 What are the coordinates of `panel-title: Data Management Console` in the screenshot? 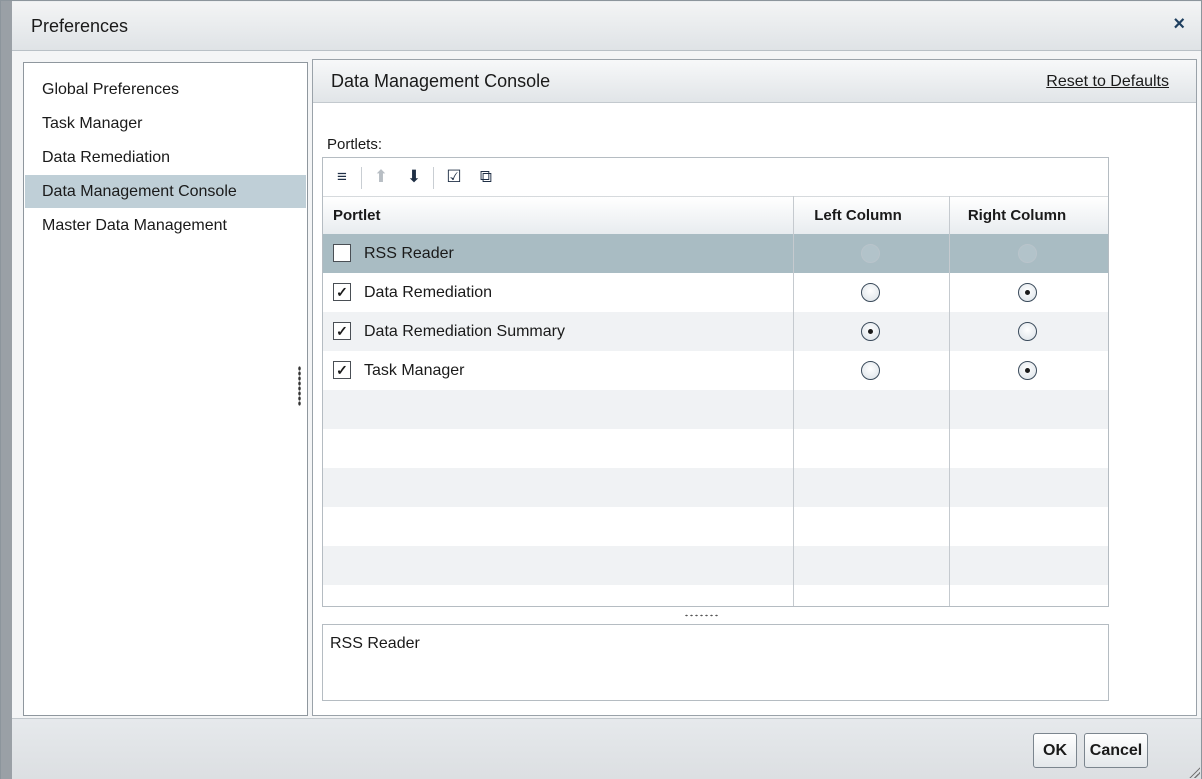 It's located at (441, 81).